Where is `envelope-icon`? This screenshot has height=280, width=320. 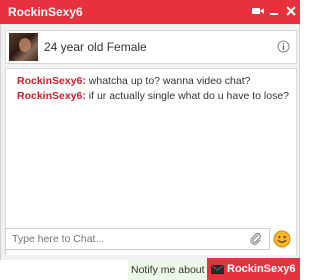 envelope-icon is located at coordinates (217, 269).